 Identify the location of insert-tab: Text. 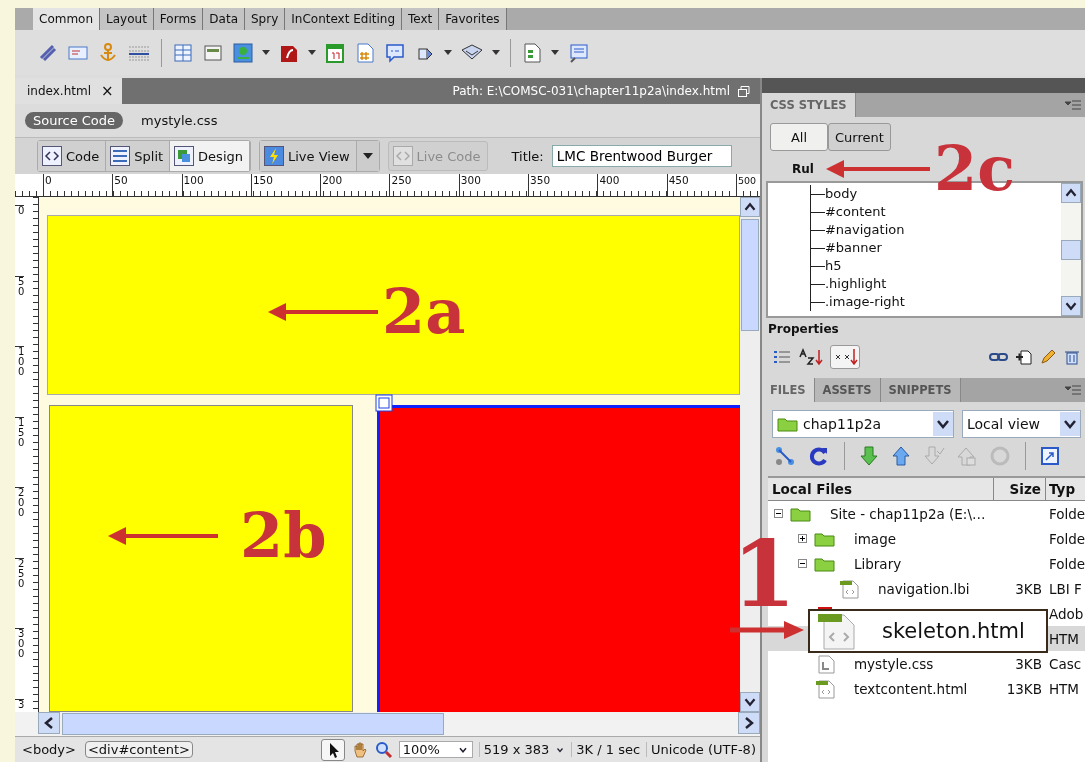
(421, 19).